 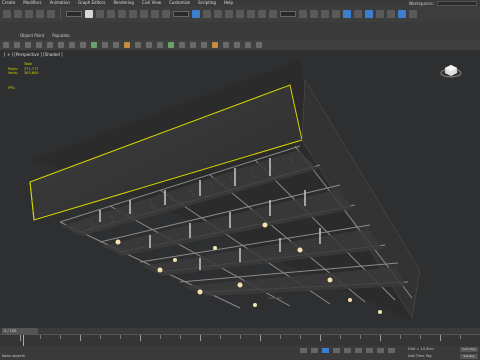 What do you see at coordinates (240, 340) in the screenshot?
I see `timeline` at bounding box center [240, 340].